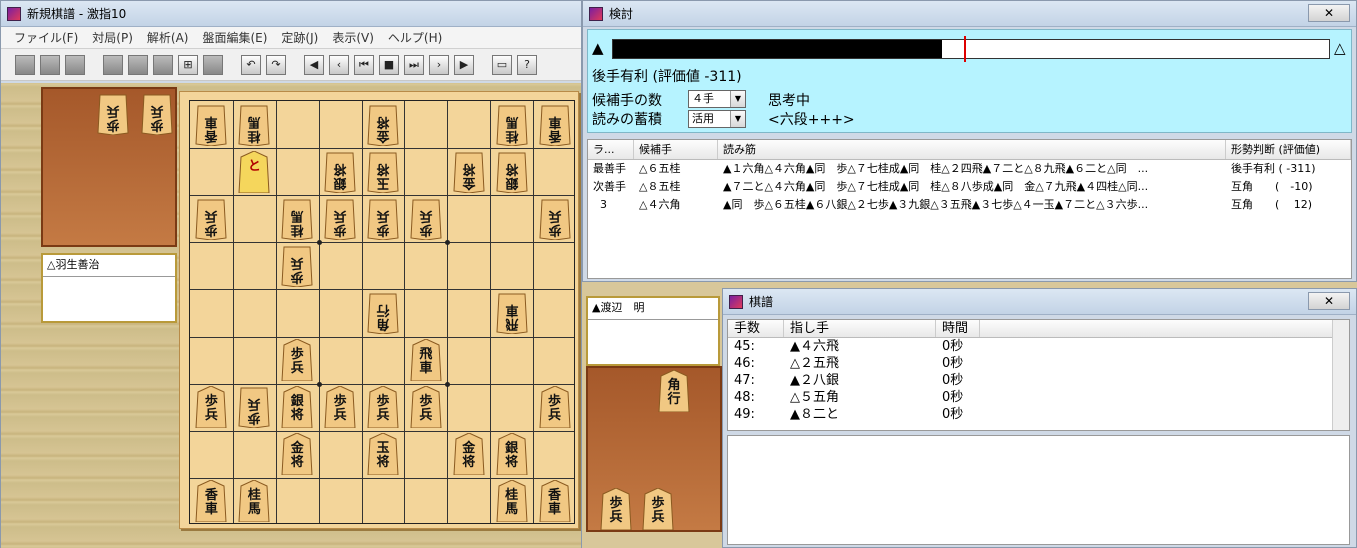 The image size is (1357, 548). Describe the element at coordinates (502, 64) in the screenshot. I see `monitor-icon: ▭` at that location.